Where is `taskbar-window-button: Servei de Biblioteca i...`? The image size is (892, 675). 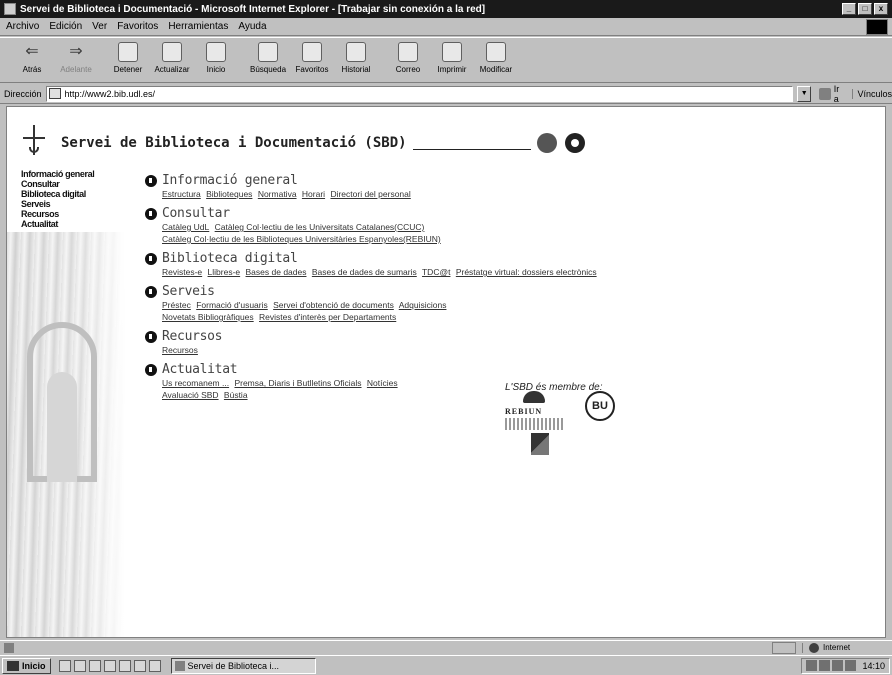 taskbar-window-button: Servei de Biblioteca i... is located at coordinates (243, 665).